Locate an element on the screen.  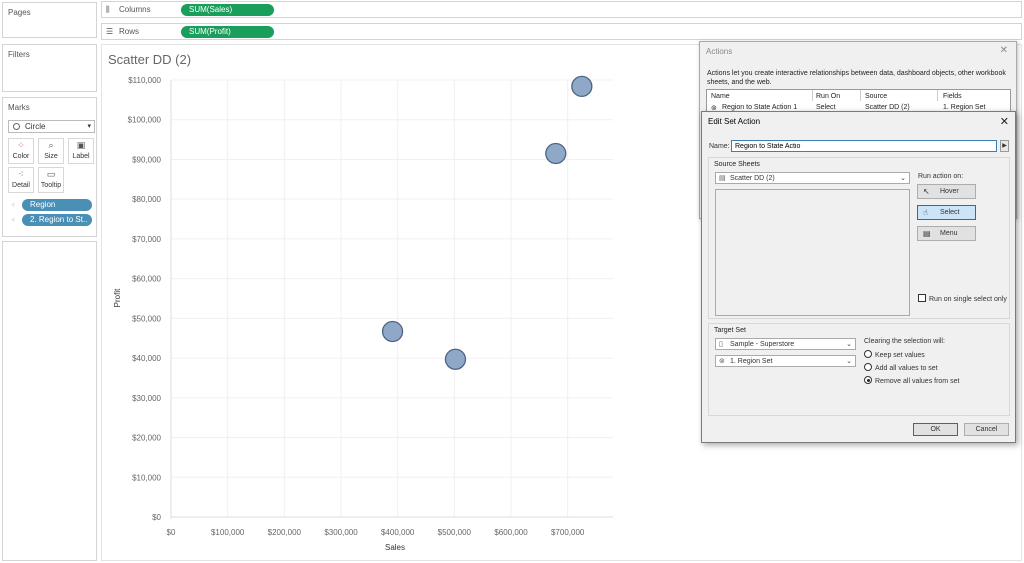
radio-remove-all-values: Remove all values from set is located at coordinates (911, 380).